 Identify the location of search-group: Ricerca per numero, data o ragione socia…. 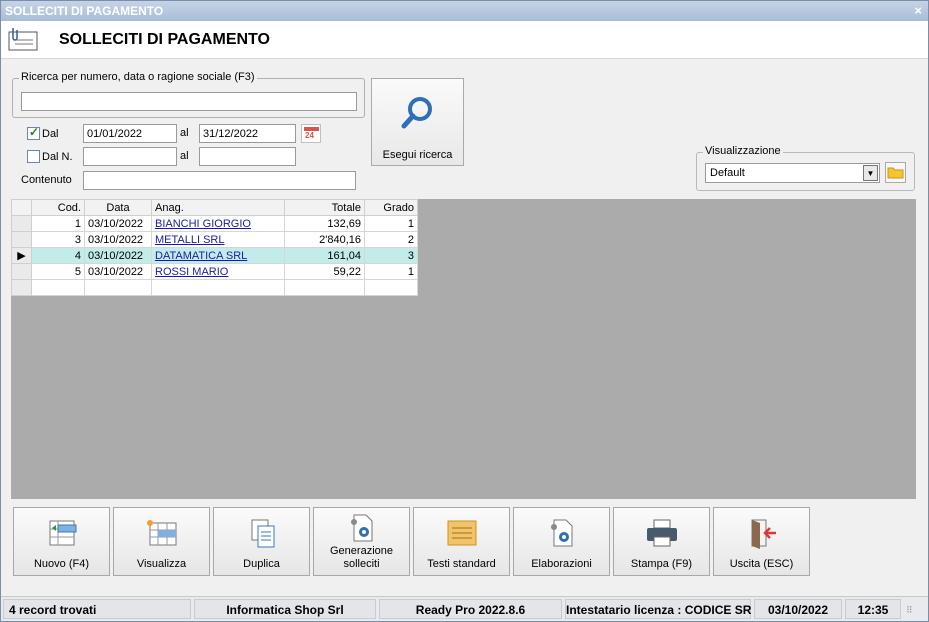
(188, 94).